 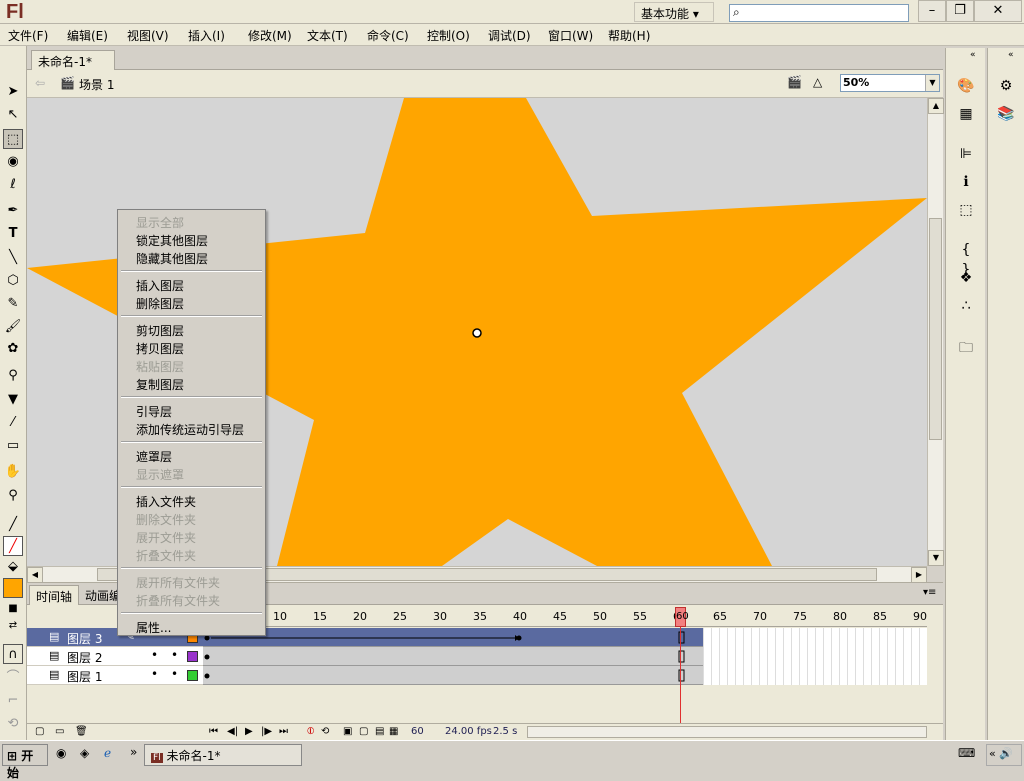 What do you see at coordinates (448, 35) in the screenshot?
I see `menu-control: 控制(O)` at bounding box center [448, 35].